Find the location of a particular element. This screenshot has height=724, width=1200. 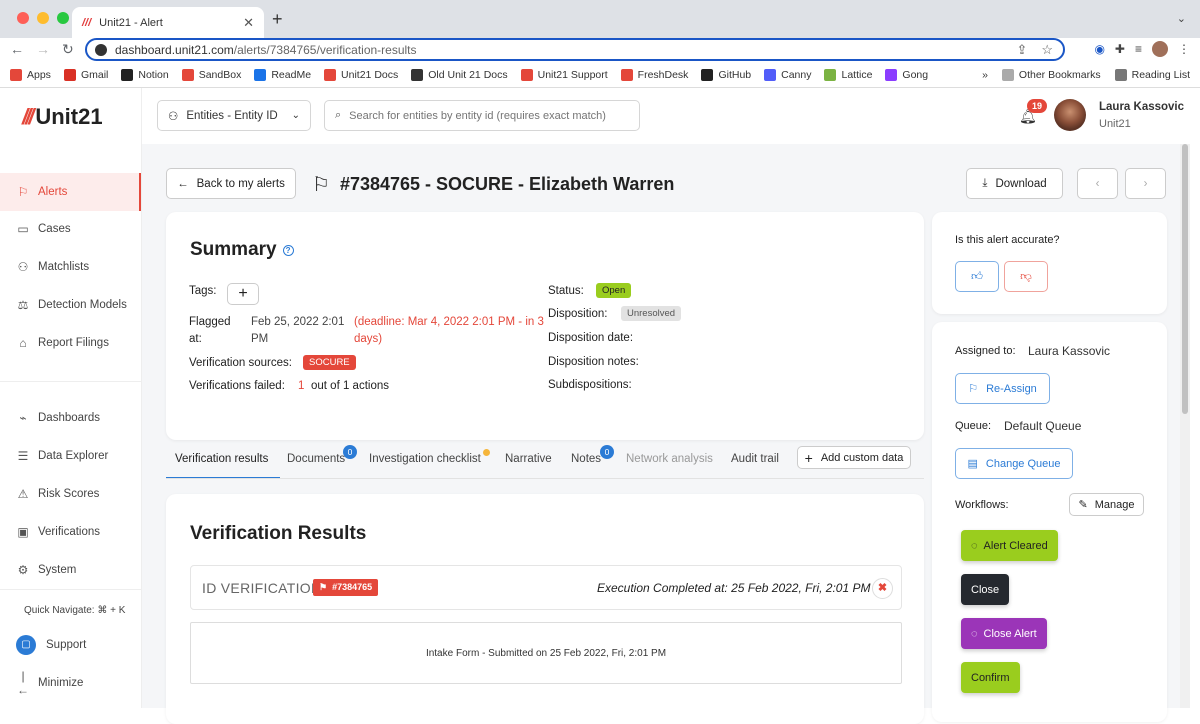

unit21-logo: ///Unit21 is located at coordinates (62, 117).